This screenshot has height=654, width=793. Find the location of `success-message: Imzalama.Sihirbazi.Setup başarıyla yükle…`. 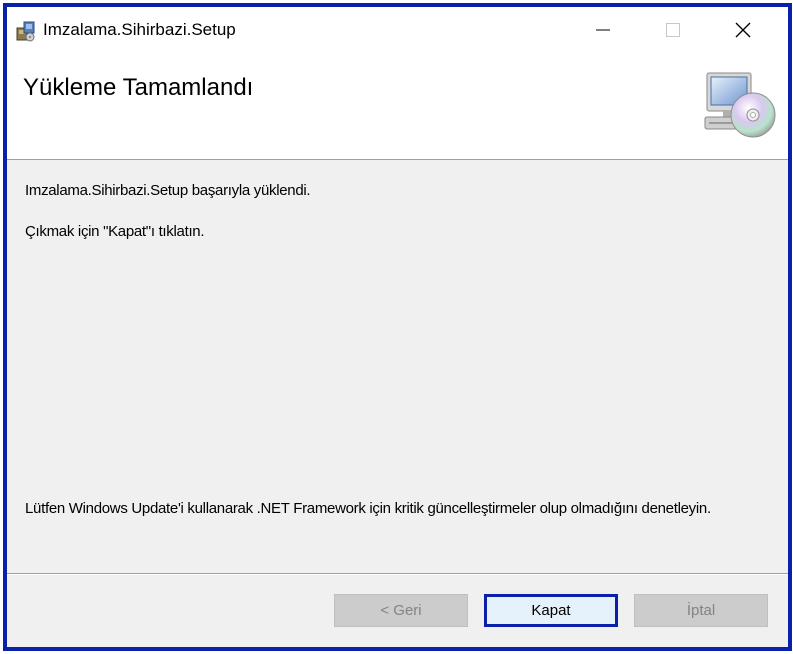

success-message: Imzalama.Sihirbazi.Setup başarıyla yükle… is located at coordinates (168, 190).